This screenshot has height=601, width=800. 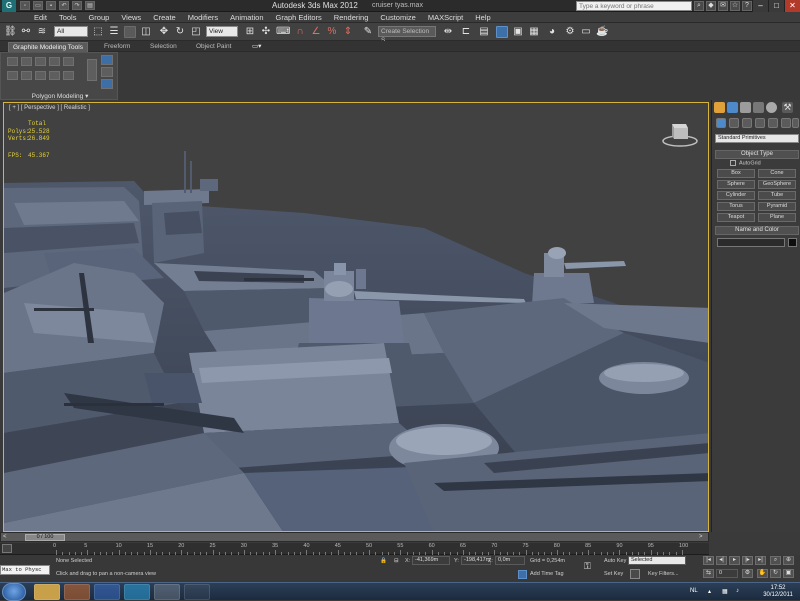 What do you see at coordinates (64, 5) in the screenshot?
I see `undo-icon: ↶` at bounding box center [64, 5].